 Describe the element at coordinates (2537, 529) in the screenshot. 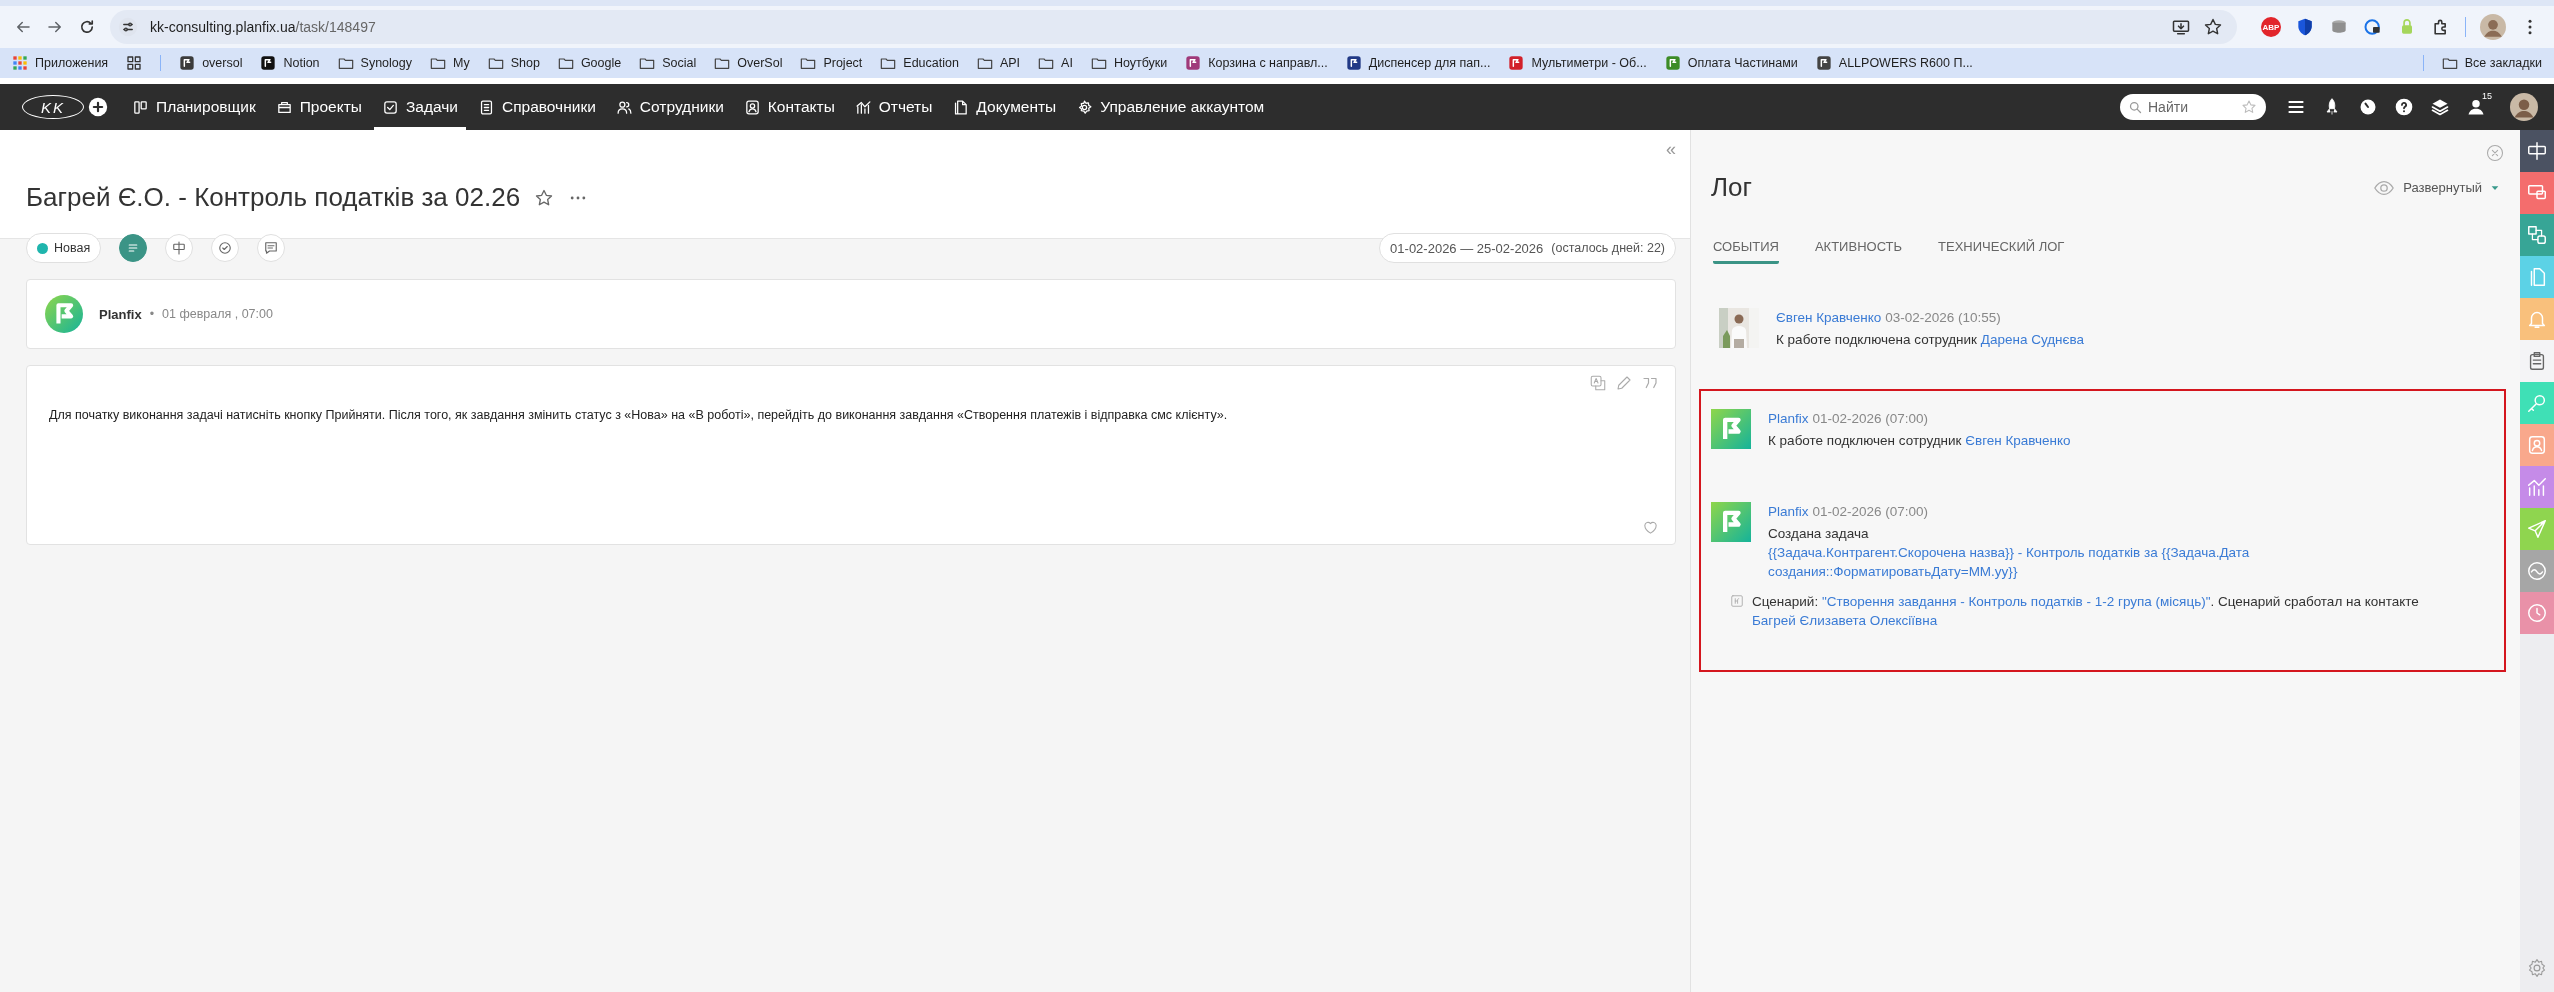

I see `paper-plane-icon` at that location.